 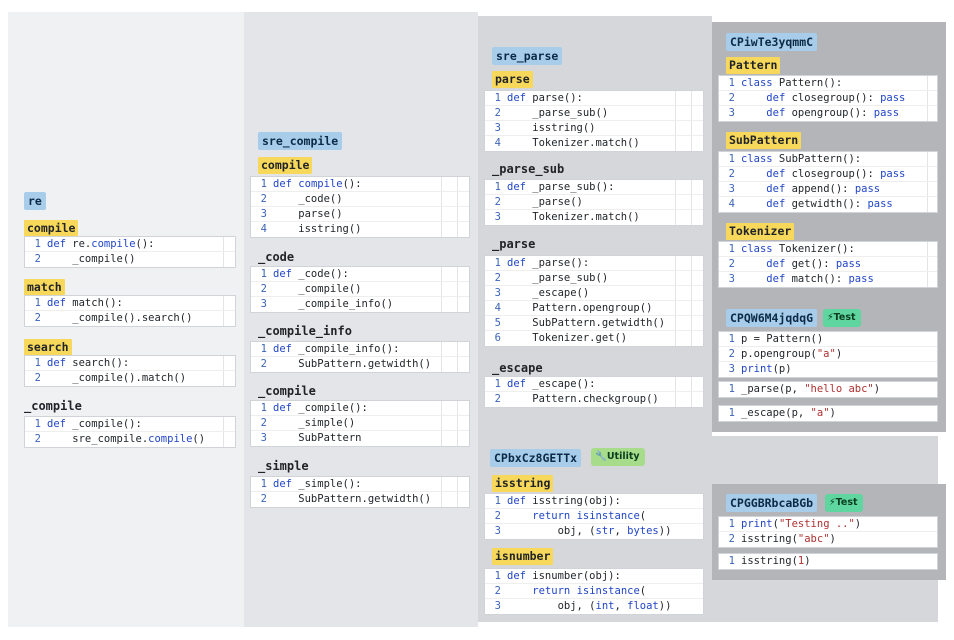 What do you see at coordinates (517, 368) in the screenshot?
I see `function-title-_escape: _escape` at bounding box center [517, 368].